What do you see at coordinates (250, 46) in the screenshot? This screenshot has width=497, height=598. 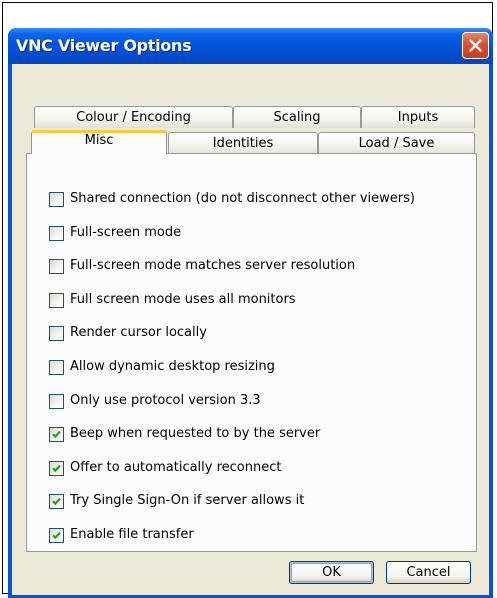 I see `title-bar: VNC Viewer Options` at bounding box center [250, 46].